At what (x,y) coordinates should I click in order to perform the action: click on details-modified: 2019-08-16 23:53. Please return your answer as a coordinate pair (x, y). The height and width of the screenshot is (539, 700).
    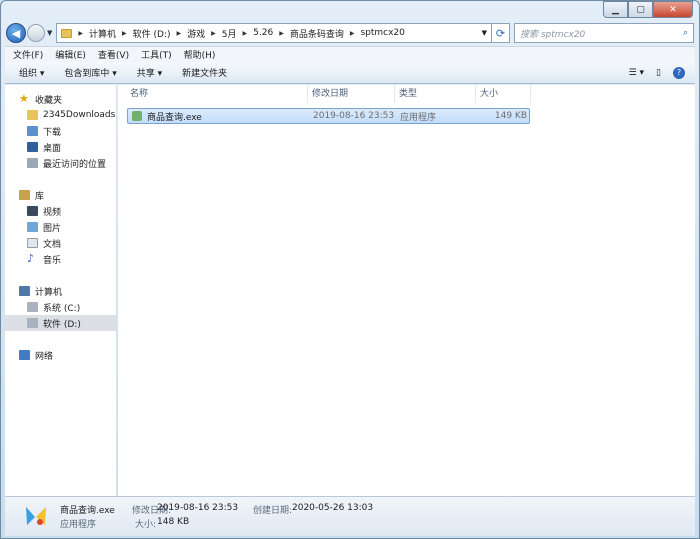
    Looking at the image, I should click on (198, 508).